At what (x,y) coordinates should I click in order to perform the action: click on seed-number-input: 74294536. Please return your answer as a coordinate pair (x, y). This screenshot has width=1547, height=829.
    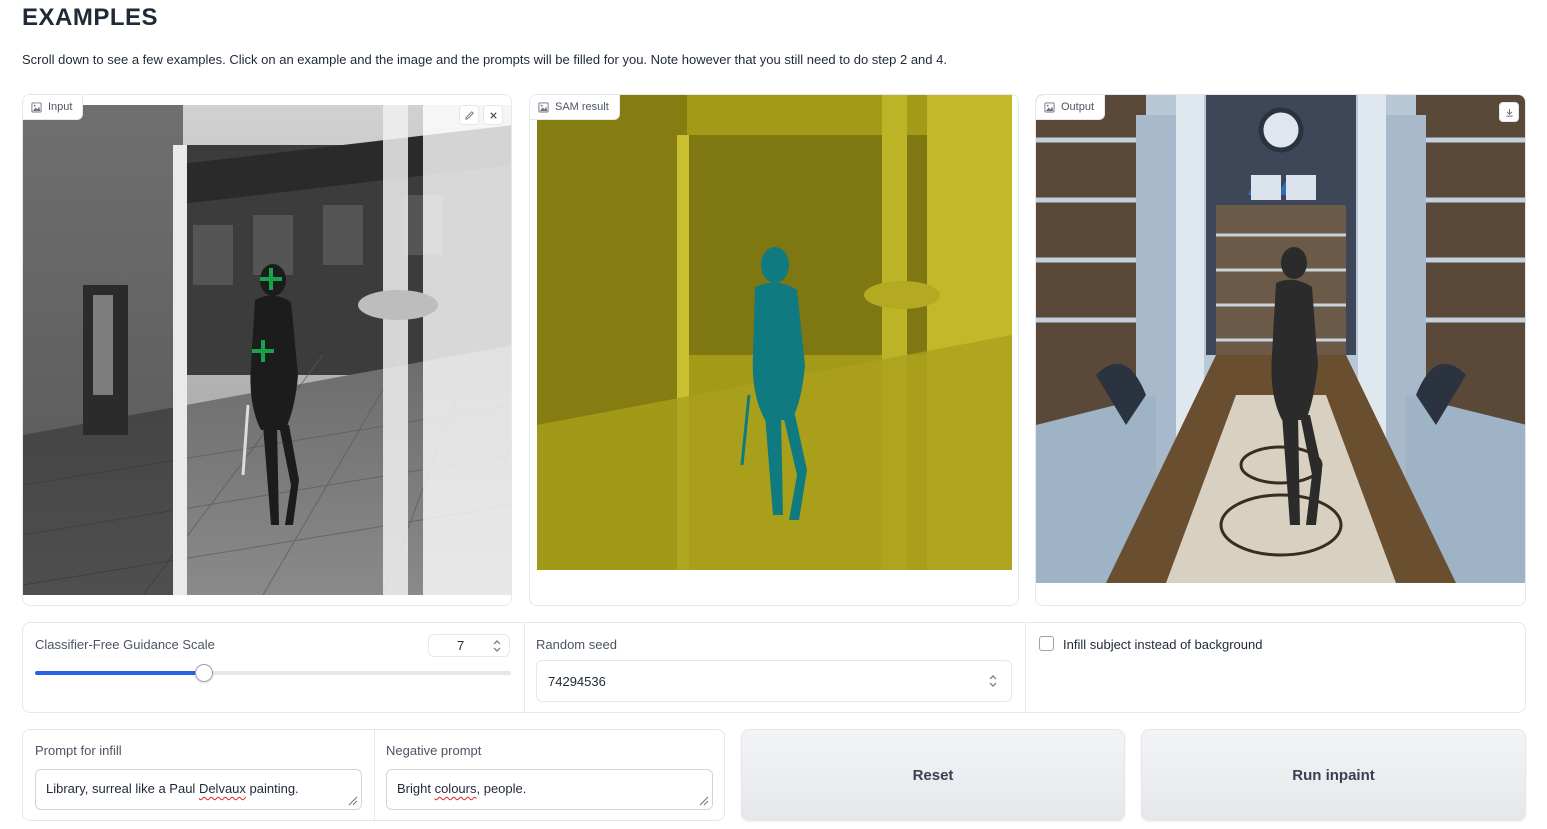
    Looking at the image, I should click on (774, 681).